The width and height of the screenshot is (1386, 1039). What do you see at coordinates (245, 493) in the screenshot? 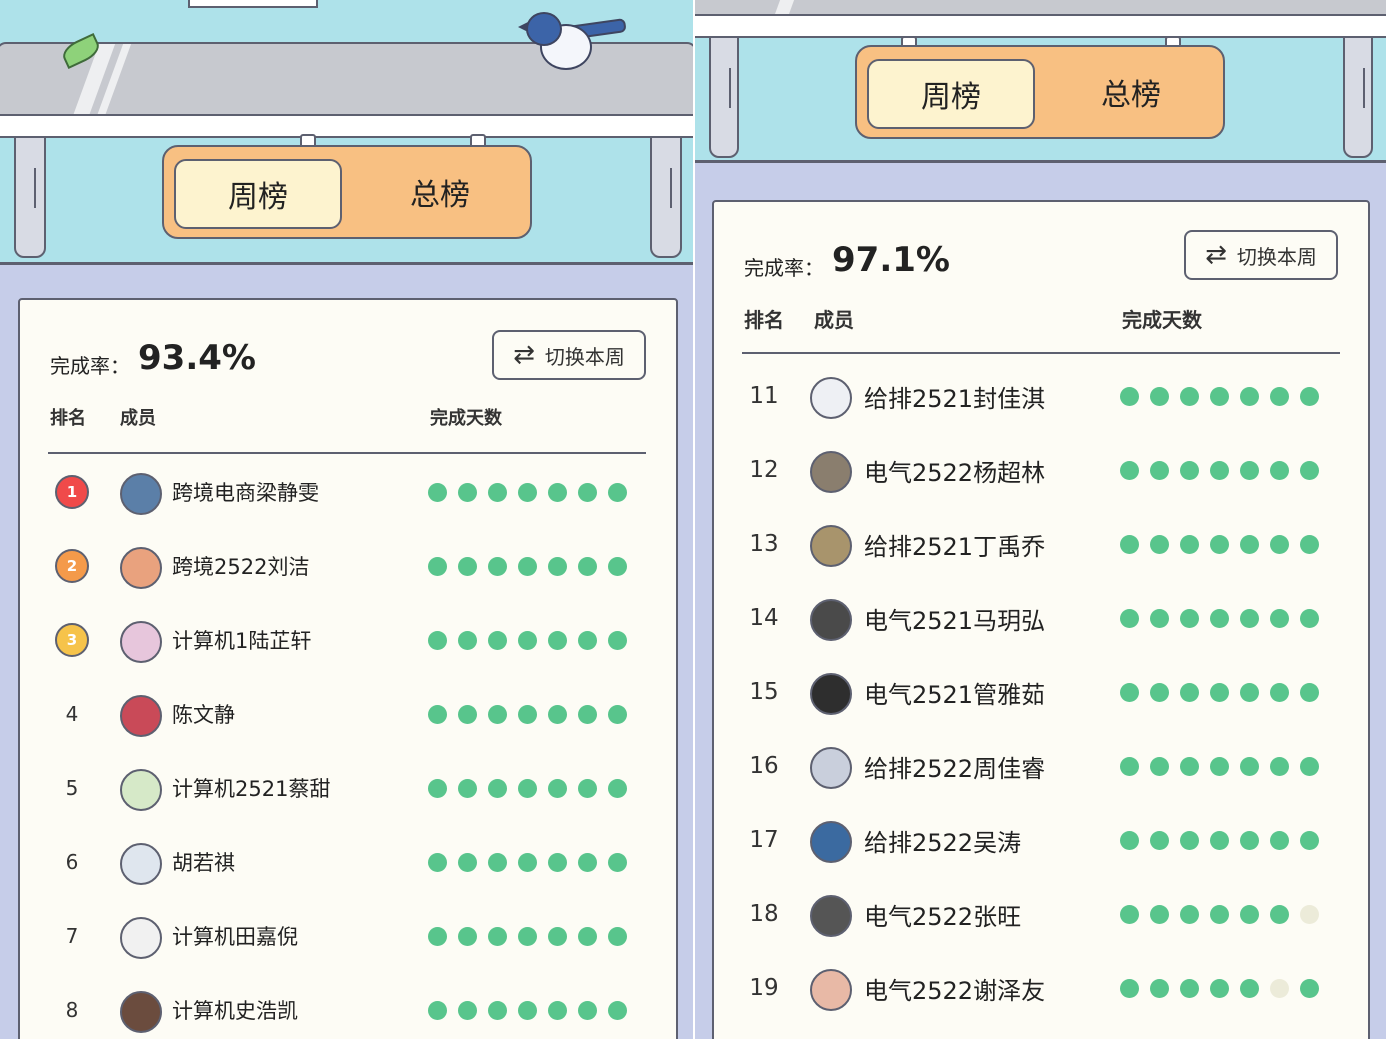
I see `member-name: 跨境电商梁静雯` at bounding box center [245, 493].